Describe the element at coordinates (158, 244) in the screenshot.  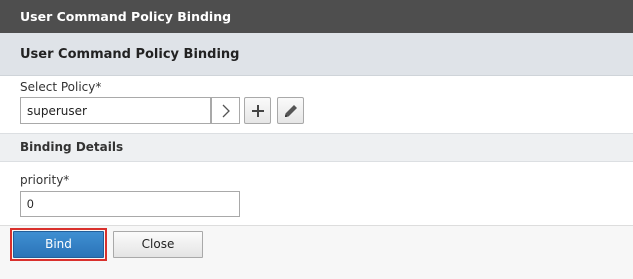
I see `close-button: Close` at that location.